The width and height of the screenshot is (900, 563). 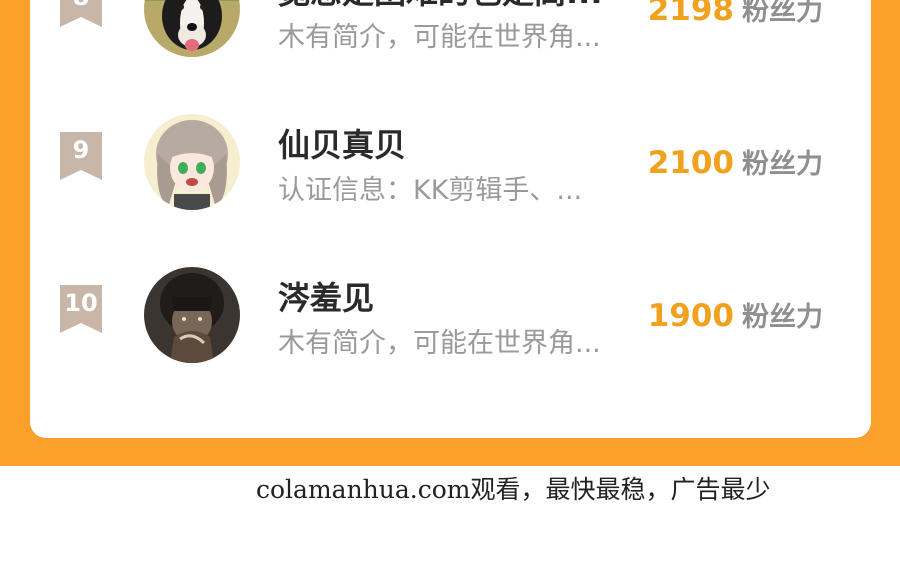 I want to click on dark-anime-avatar-icon, so click(x=192, y=315).